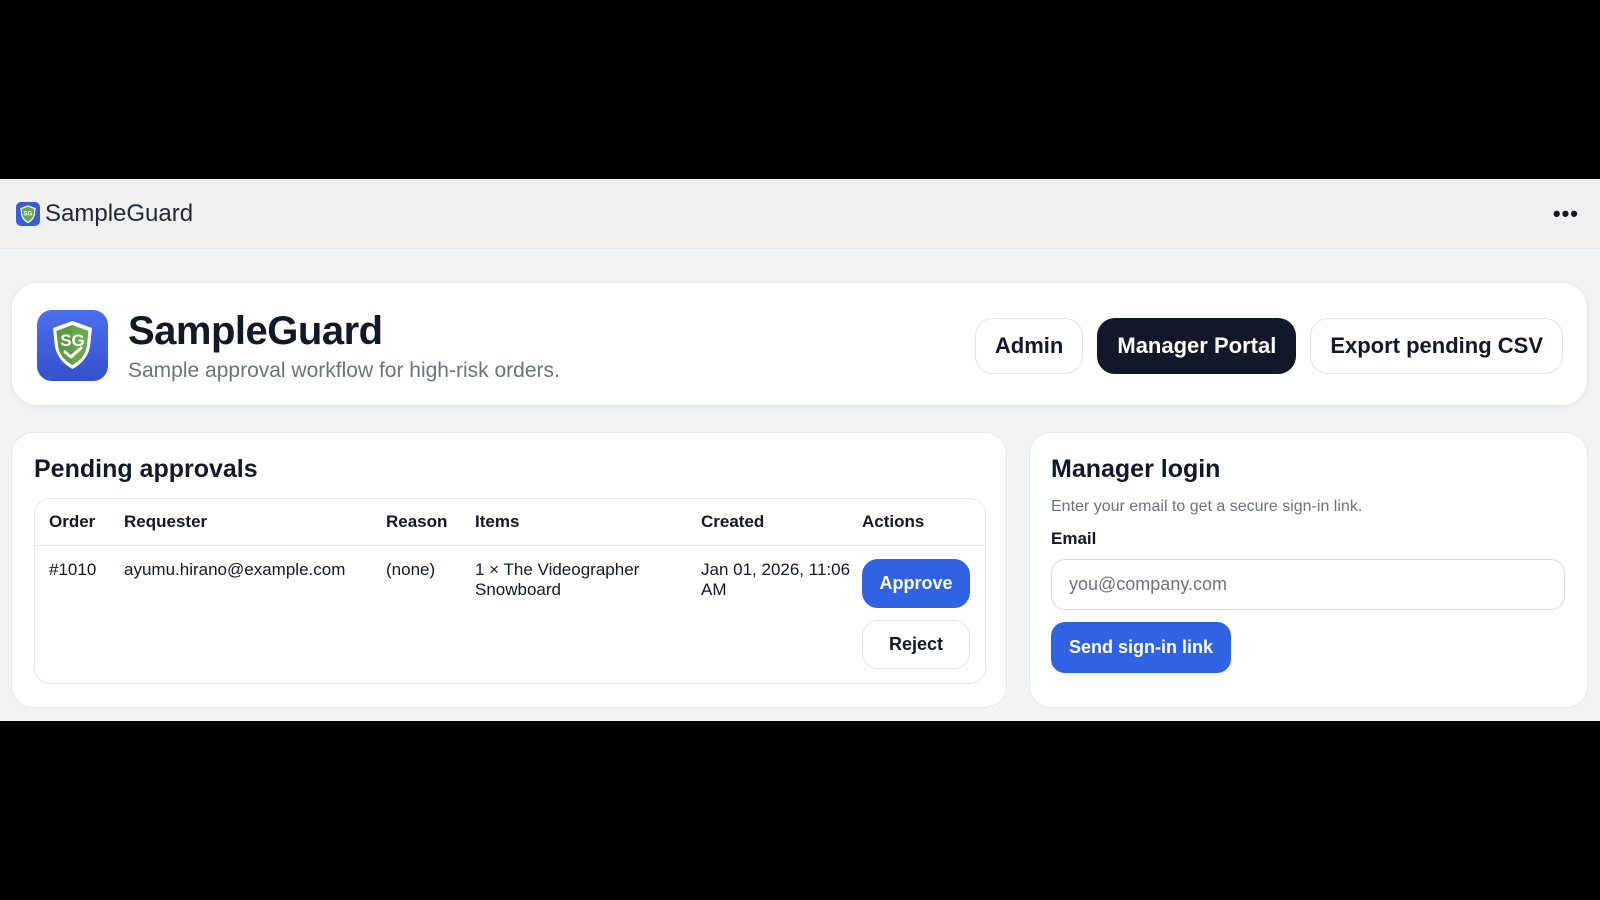 This screenshot has height=900, width=1600. I want to click on requester-cell: ayumu.hirano@example.com, so click(235, 569).